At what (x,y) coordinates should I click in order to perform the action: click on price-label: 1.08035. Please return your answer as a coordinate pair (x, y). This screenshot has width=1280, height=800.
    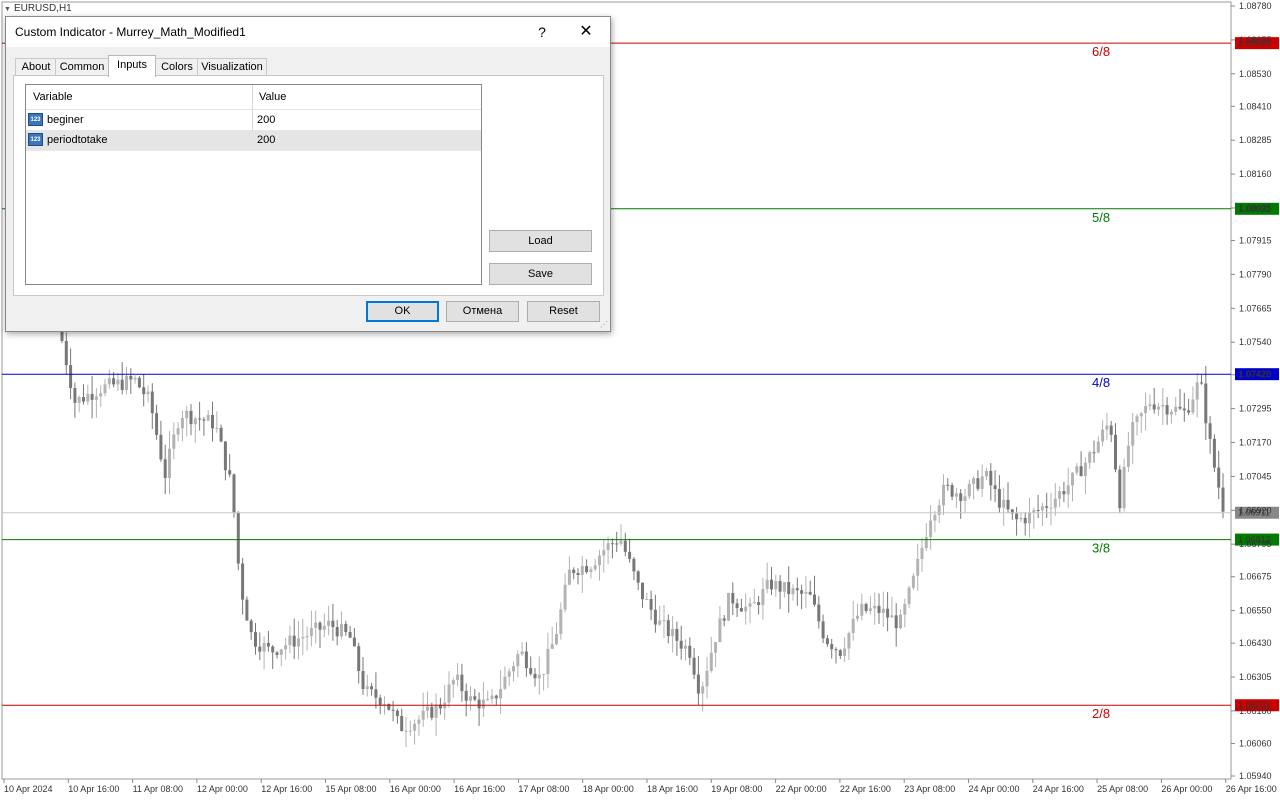
    Looking at the image, I should click on (1255, 208).